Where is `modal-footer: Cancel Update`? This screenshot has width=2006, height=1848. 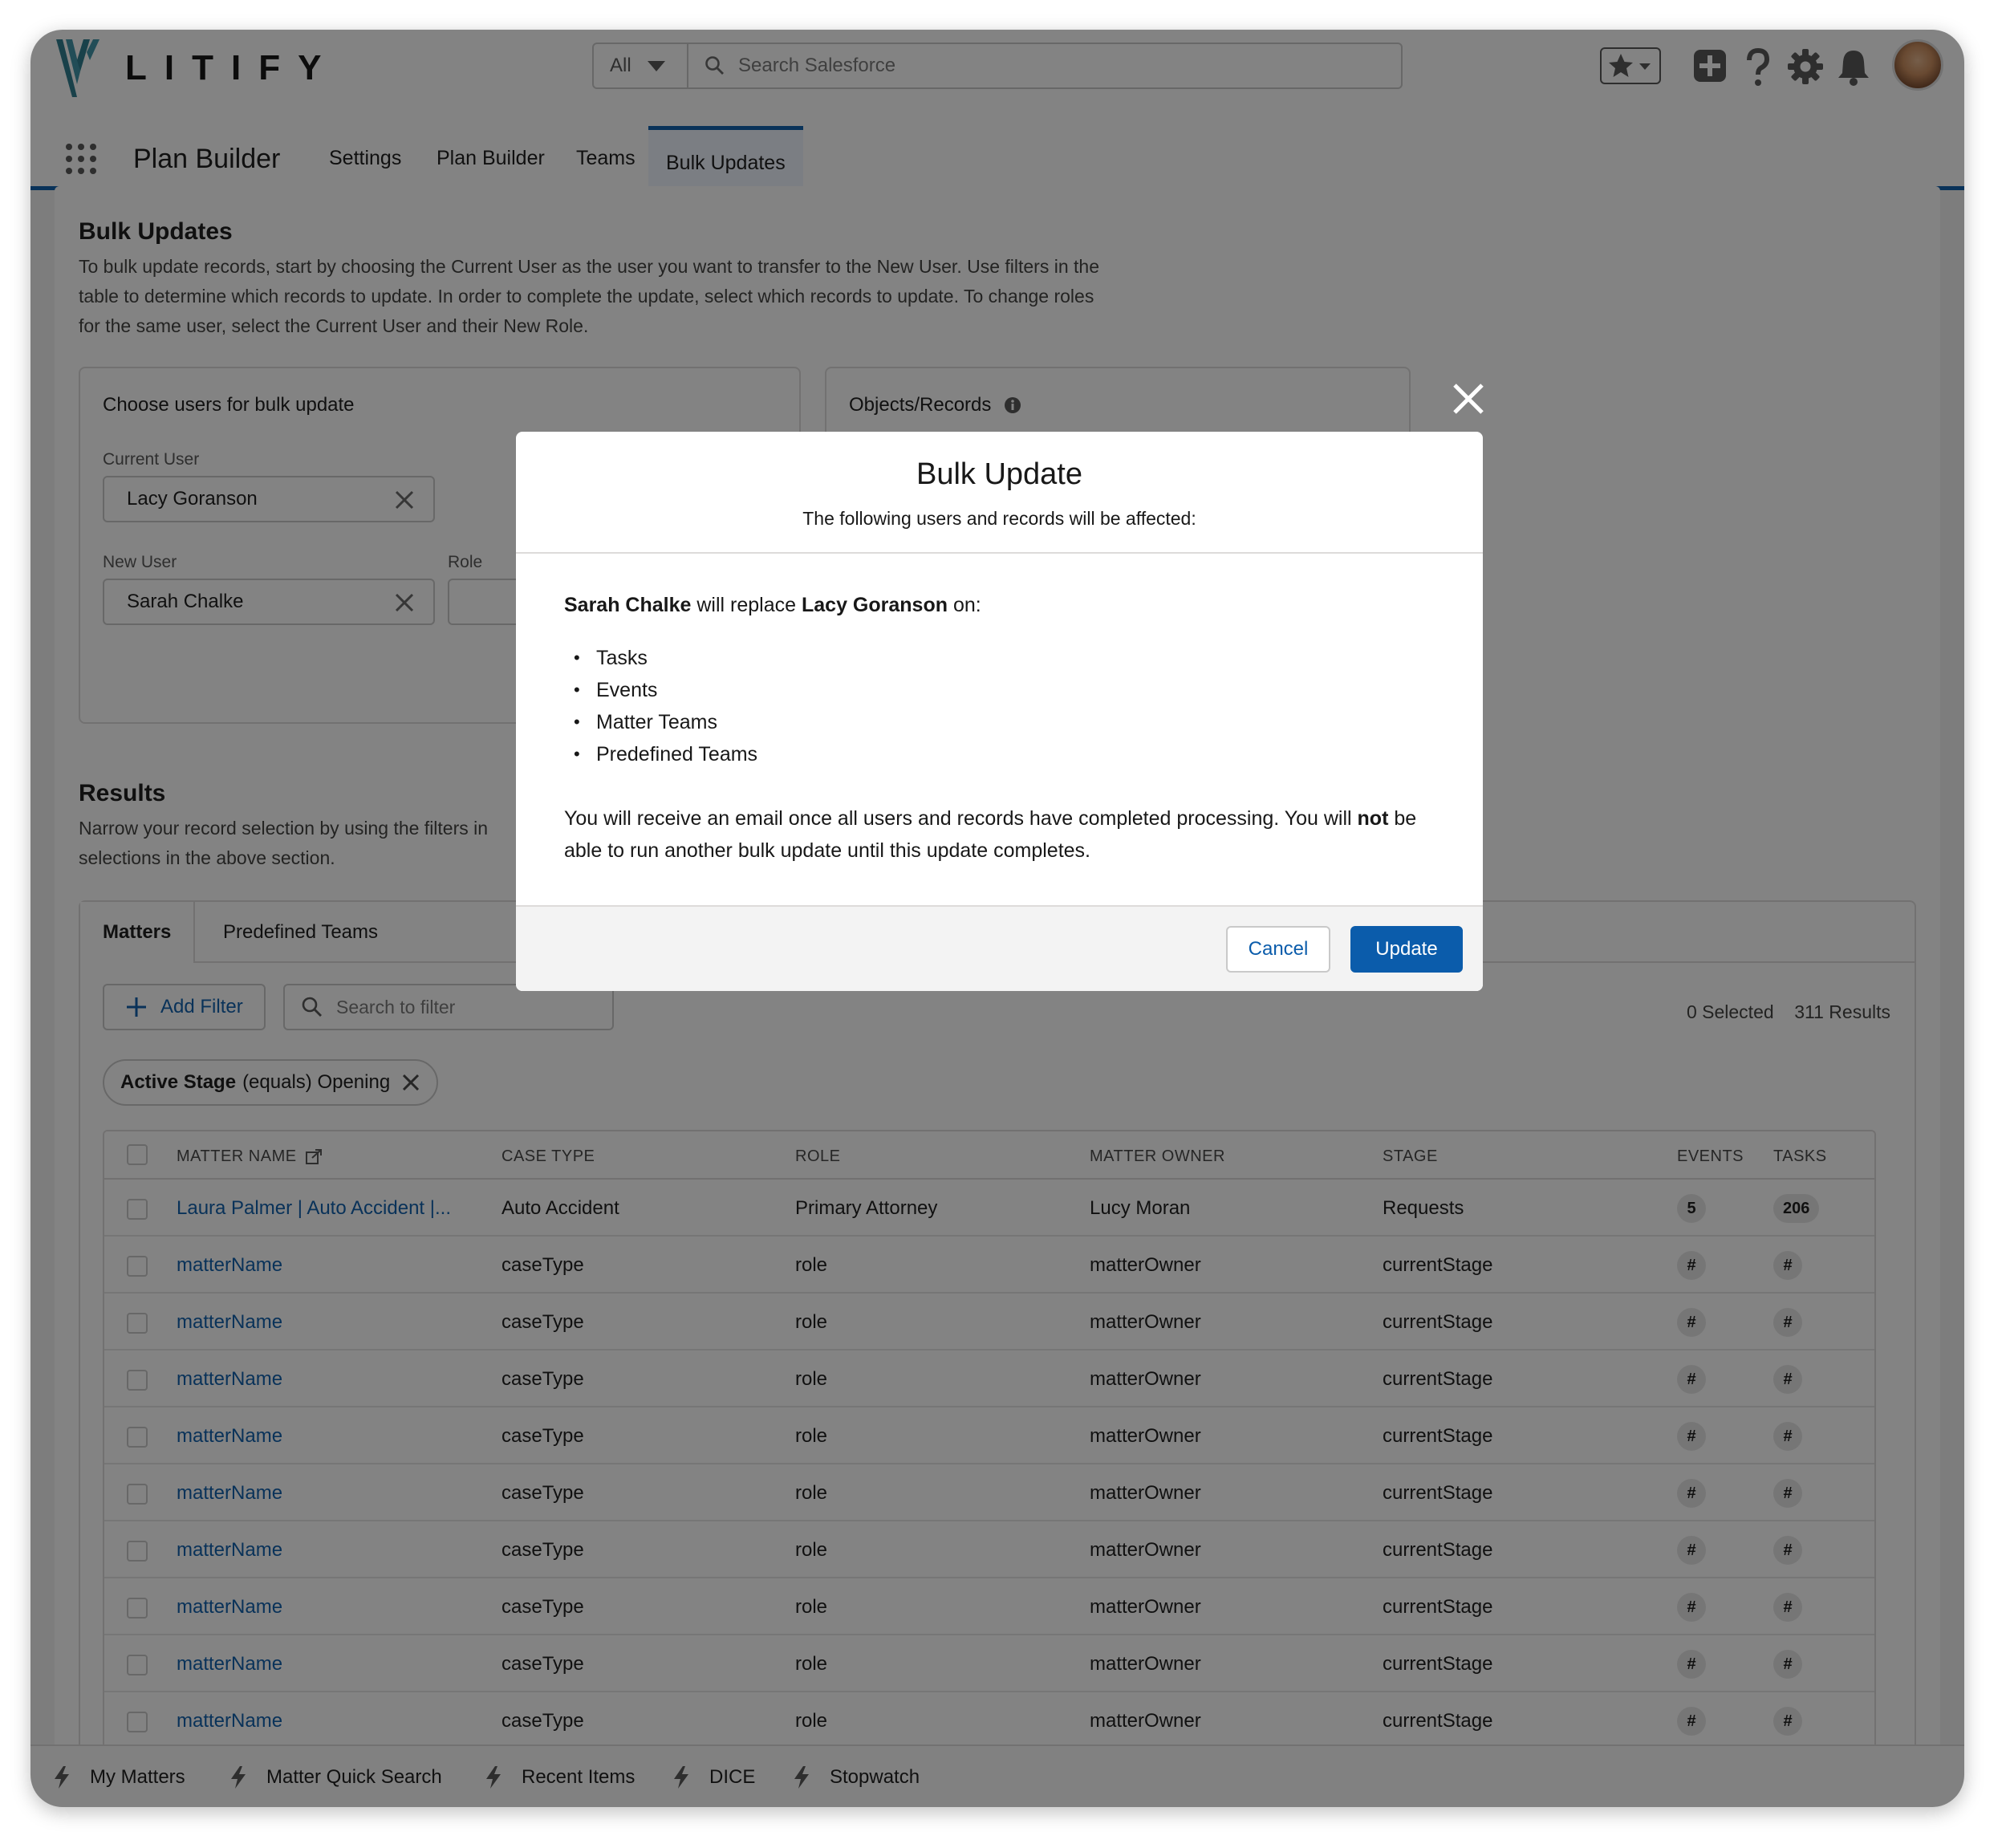 modal-footer: Cancel Update is located at coordinates (999, 948).